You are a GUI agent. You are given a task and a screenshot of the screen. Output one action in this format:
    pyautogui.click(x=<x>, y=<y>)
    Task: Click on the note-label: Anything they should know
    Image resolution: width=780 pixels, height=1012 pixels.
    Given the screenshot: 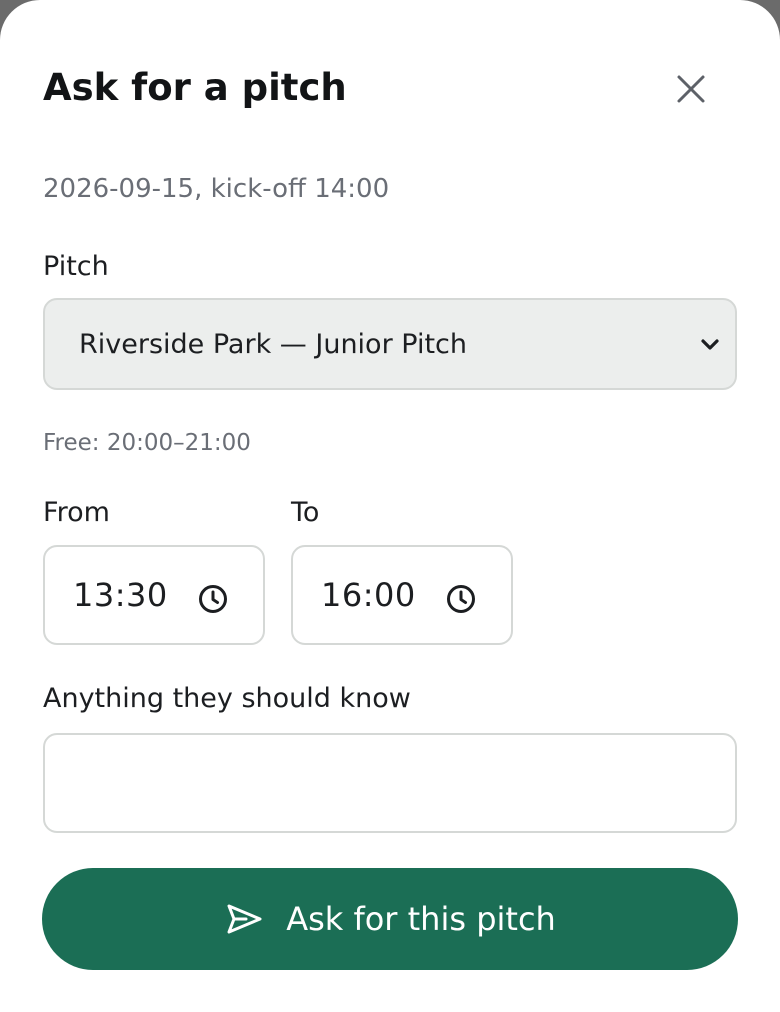 What is the action you would take?
    pyautogui.click(x=227, y=698)
    